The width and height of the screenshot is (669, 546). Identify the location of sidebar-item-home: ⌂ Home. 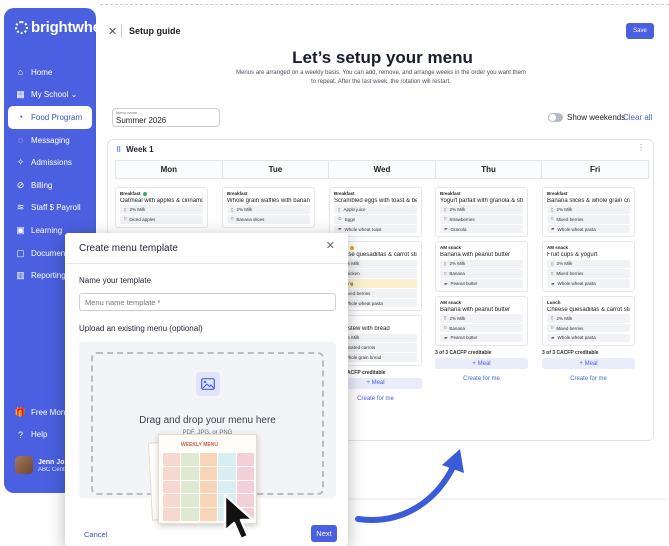
(50, 72).